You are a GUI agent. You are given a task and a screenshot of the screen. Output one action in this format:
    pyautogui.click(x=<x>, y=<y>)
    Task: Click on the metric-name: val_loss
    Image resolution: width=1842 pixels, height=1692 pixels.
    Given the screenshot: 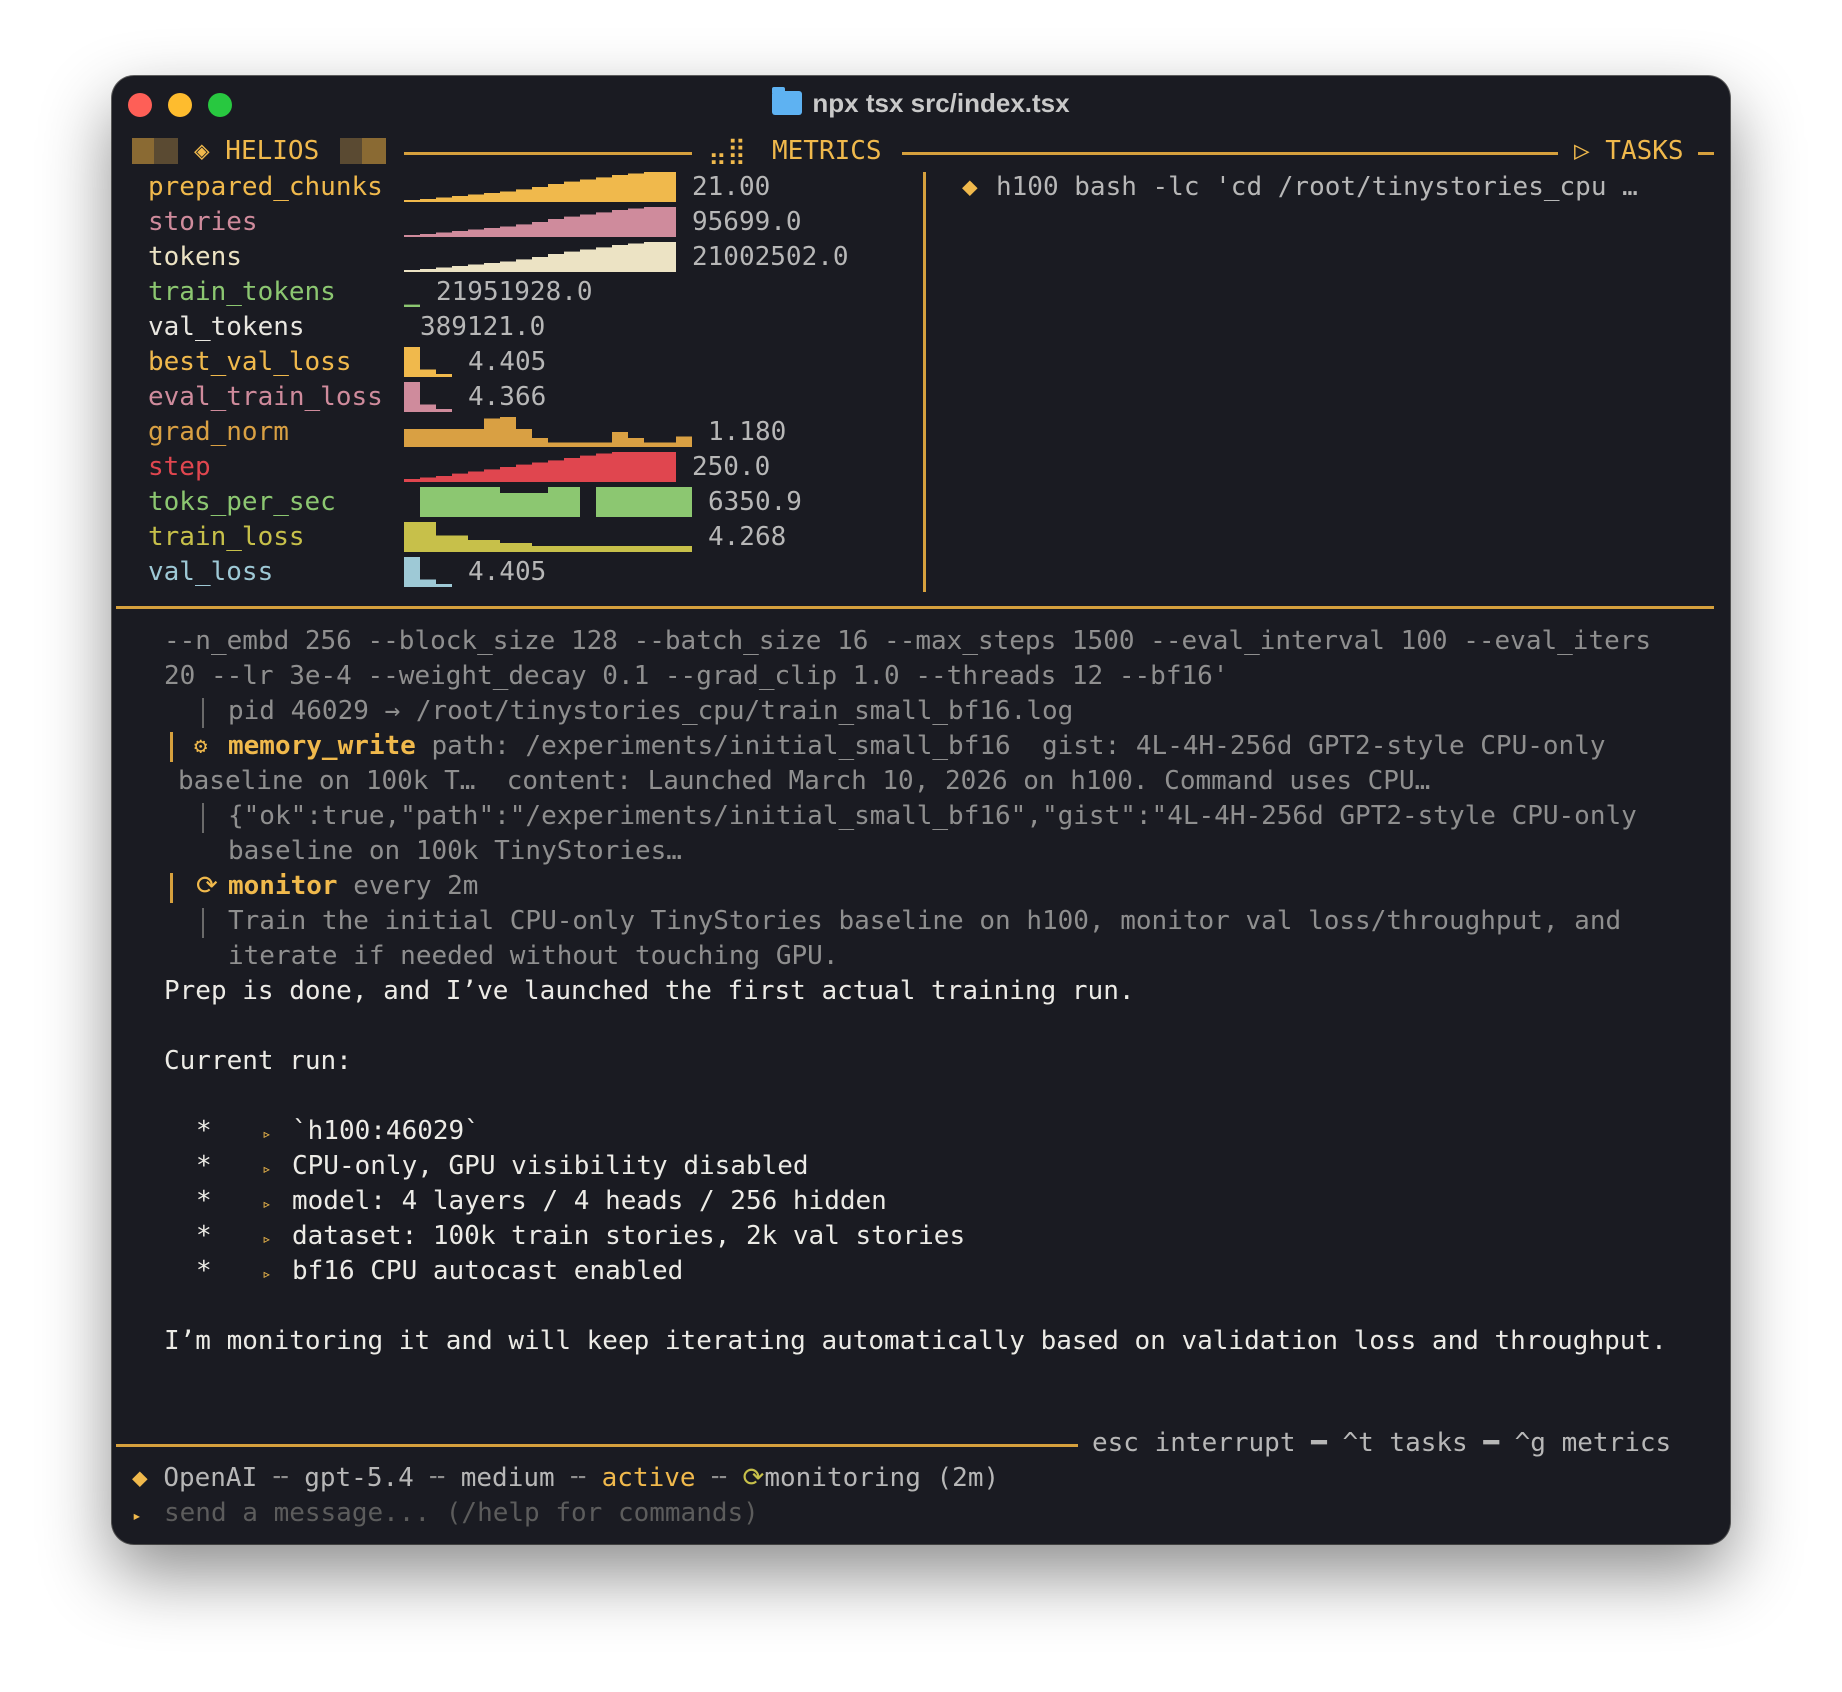 What is the action you would take?
    pyautogui.click(x=211, y=572)
    